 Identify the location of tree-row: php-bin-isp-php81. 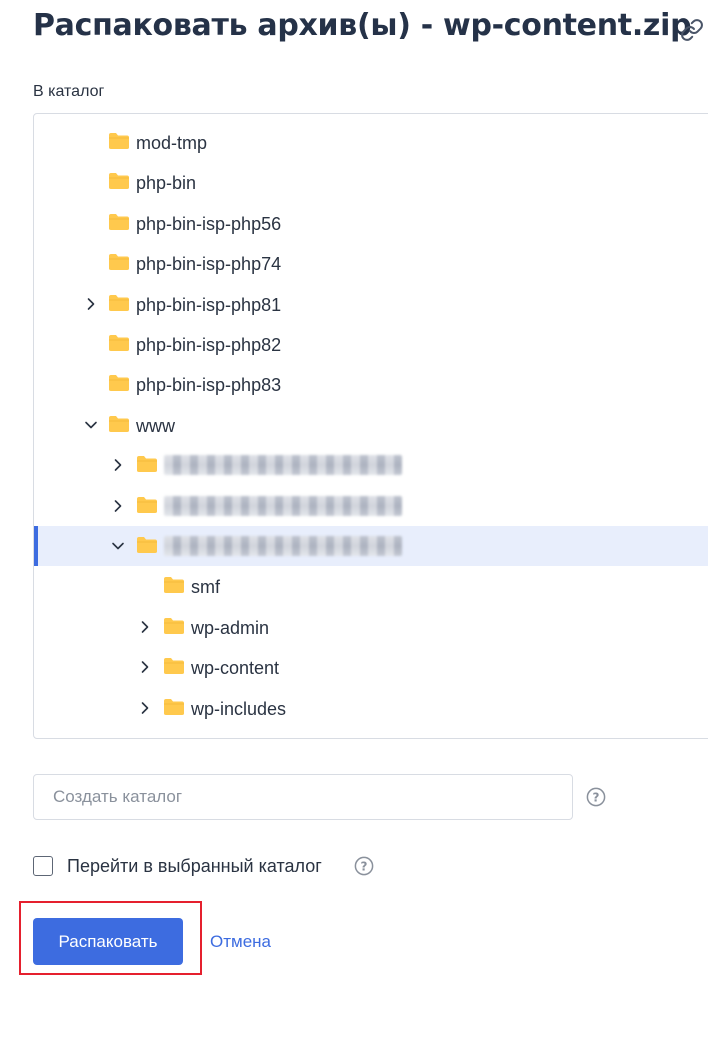
(371, 304).